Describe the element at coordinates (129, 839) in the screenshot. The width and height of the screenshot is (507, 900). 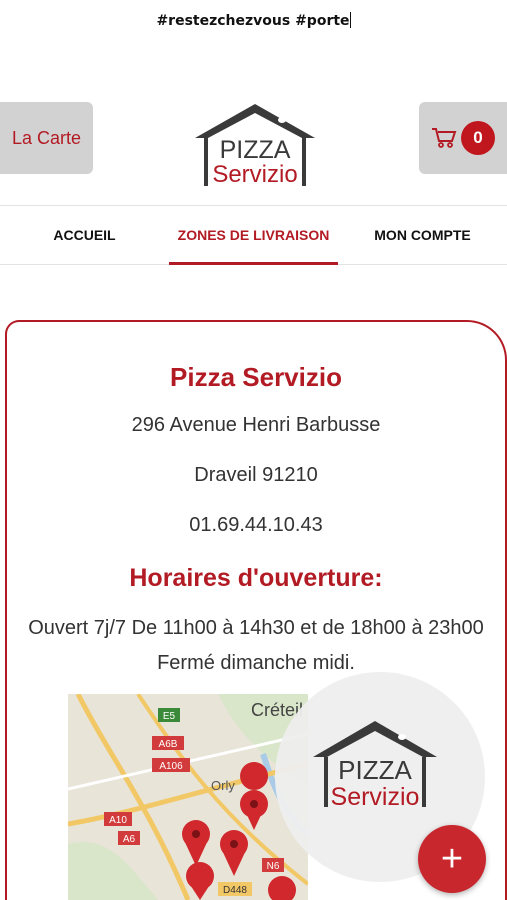
I see `road-label-a6: A6` at that location.